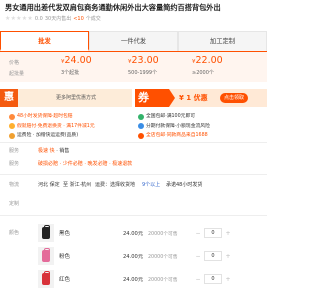 This screenshot has width=320, height=300. Describe the element at coordinates (12, 116) in the screenshot. I see `shield-icon` at that location.